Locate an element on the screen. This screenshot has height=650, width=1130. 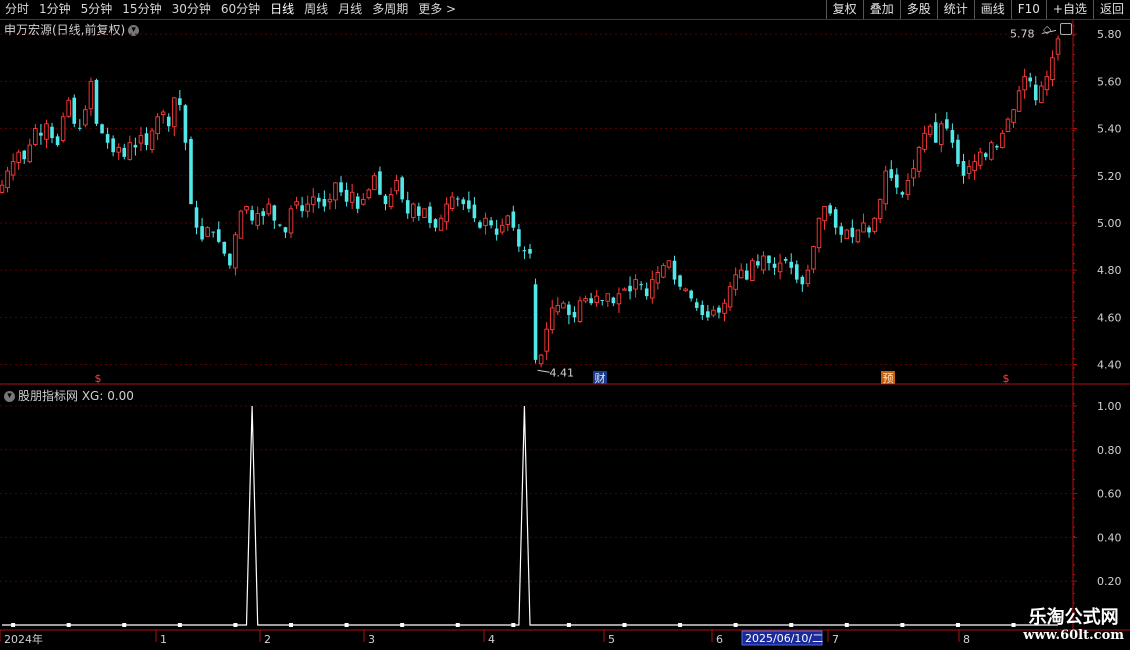
indicator-tick-label: 0.40 is located at coordinates (1109, 537).